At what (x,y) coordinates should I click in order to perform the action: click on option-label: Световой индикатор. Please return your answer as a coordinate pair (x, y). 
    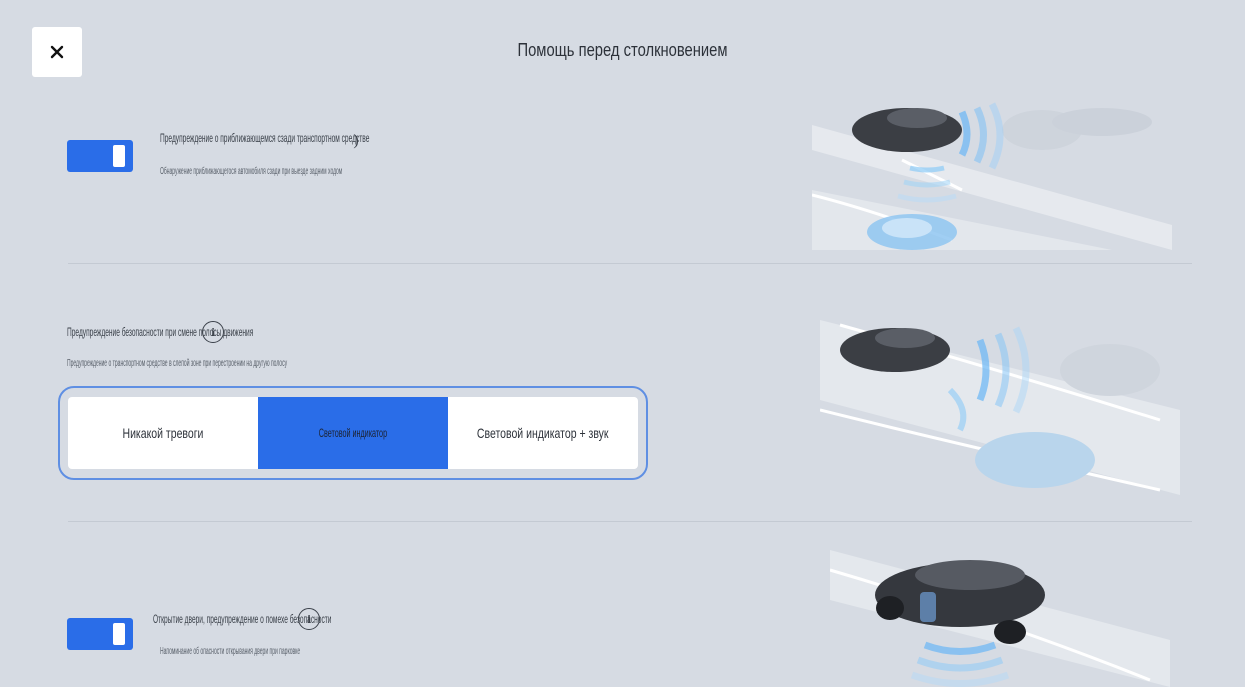
    Looking at the image, I should click on (353, 433).